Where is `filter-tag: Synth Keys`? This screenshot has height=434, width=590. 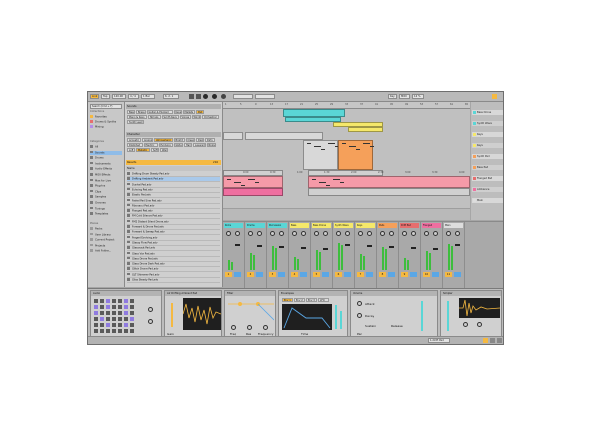
filter-tag: Synth Keys is located at coordinates (170, 117).